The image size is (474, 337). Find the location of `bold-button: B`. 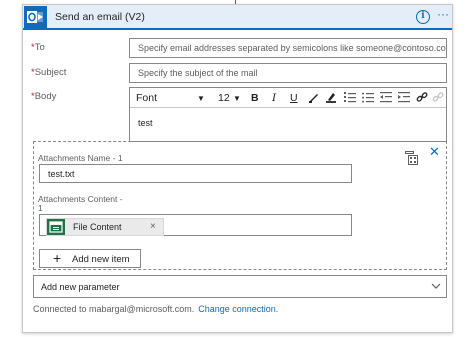

bold-button: B is located at coordinates (255, 98).